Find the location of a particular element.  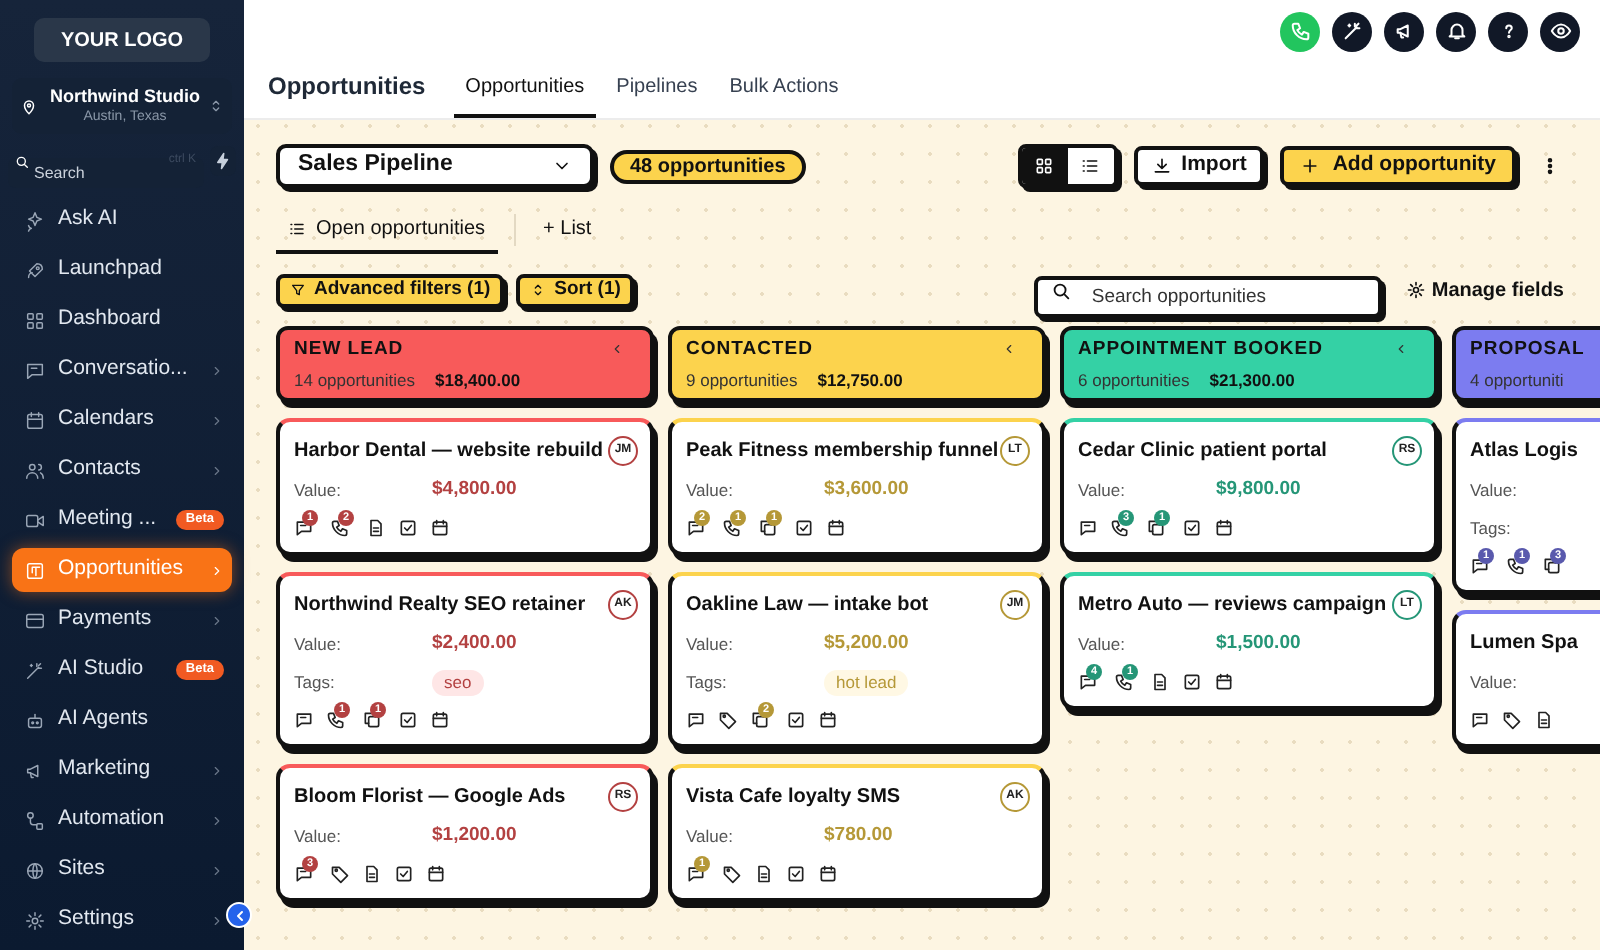

import-button: Import is located at coordinates (1199, 166).